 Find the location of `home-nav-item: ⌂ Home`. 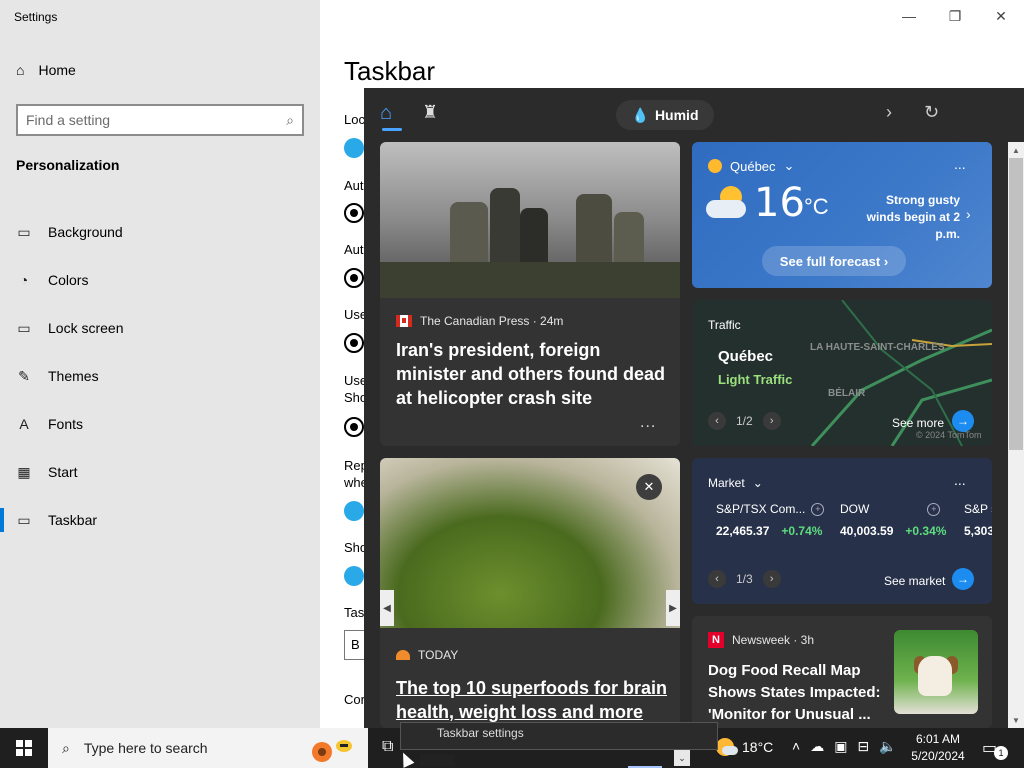

home-nav-item: ⌂ Home is located at coordinates (46, 70).